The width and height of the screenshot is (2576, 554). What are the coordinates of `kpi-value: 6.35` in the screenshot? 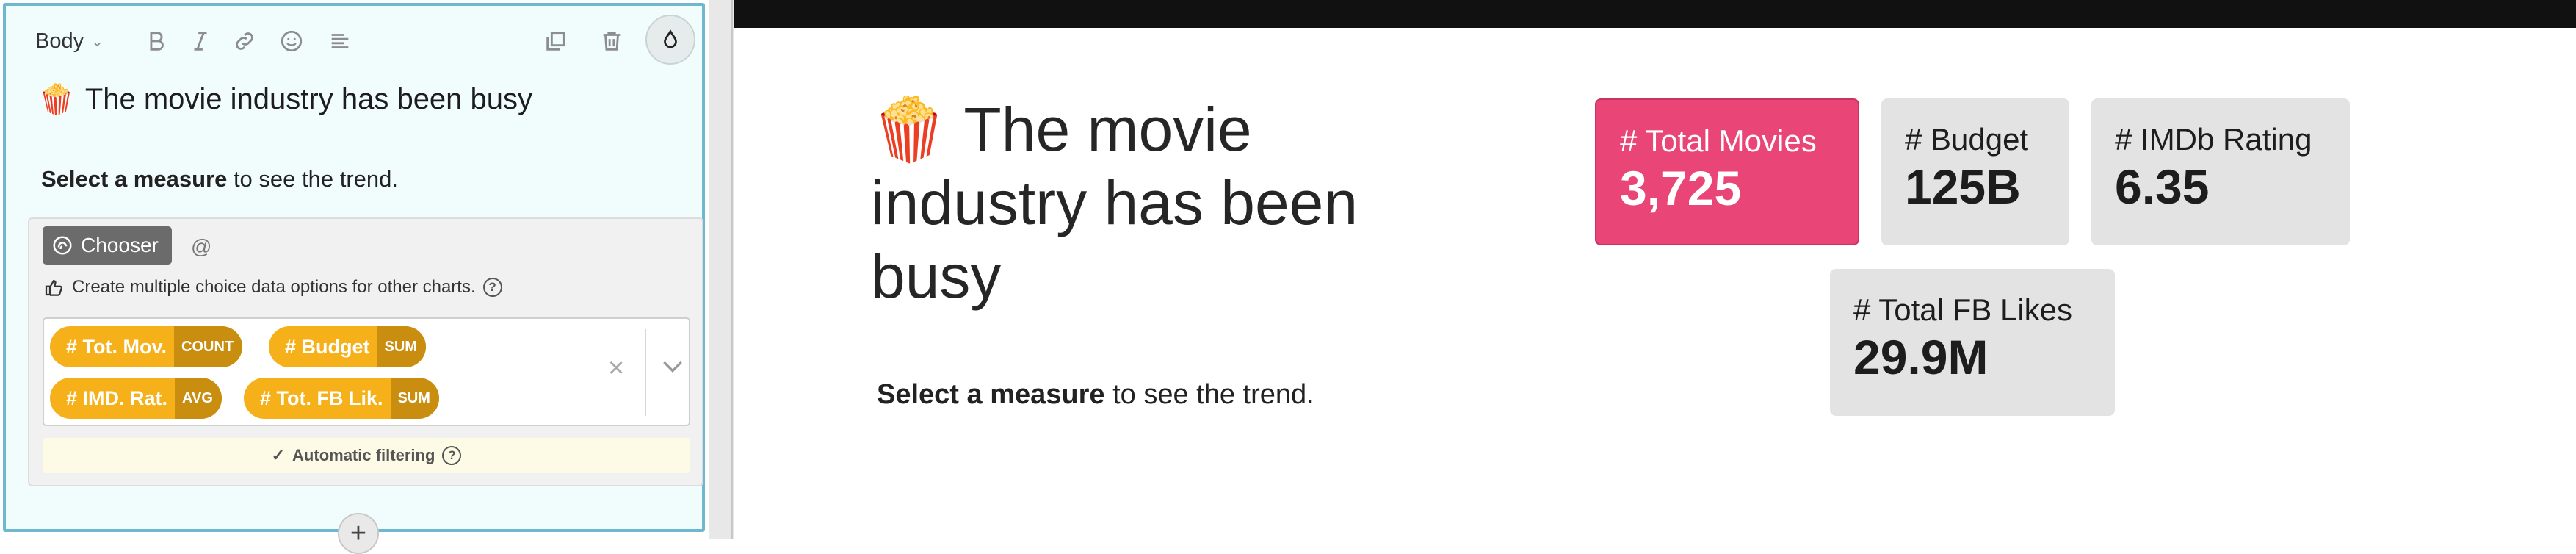 It's located at (2162, 186).